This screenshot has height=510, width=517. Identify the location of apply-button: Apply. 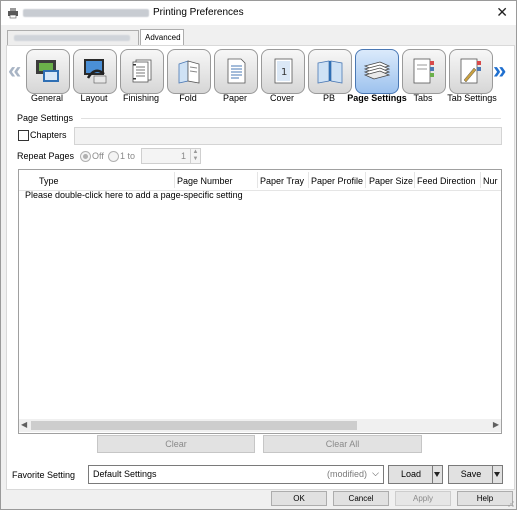
(423, 498).